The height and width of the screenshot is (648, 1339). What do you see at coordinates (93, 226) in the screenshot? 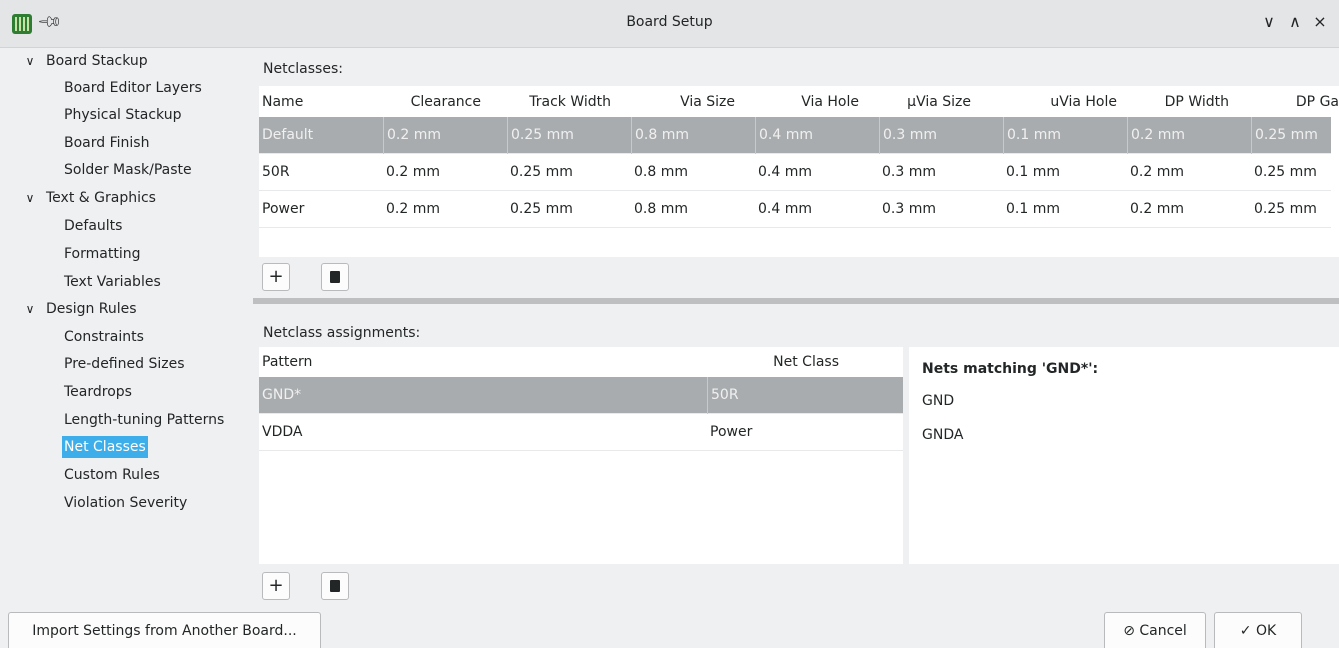
I see `tree-item-defaults: Defaults` at bounding box center [93, 226].